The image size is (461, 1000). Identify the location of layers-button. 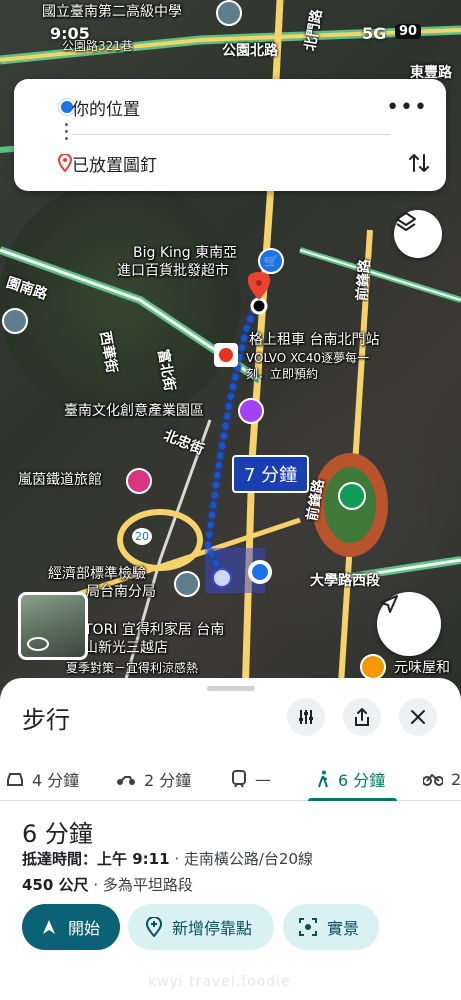
(418, 234).